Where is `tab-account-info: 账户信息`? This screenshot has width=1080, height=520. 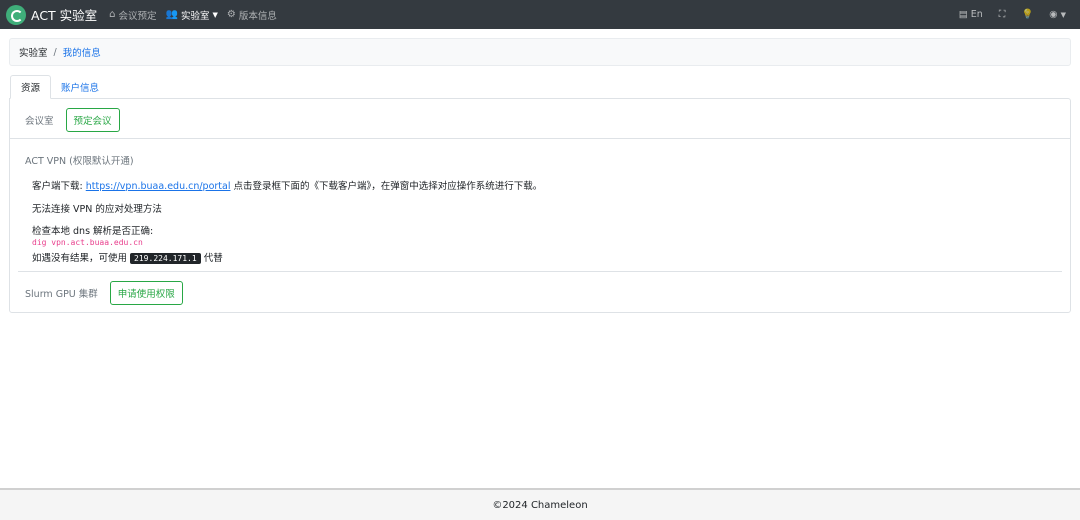 tab-account-info: 账户信息 is located at coordinates (80, 87).